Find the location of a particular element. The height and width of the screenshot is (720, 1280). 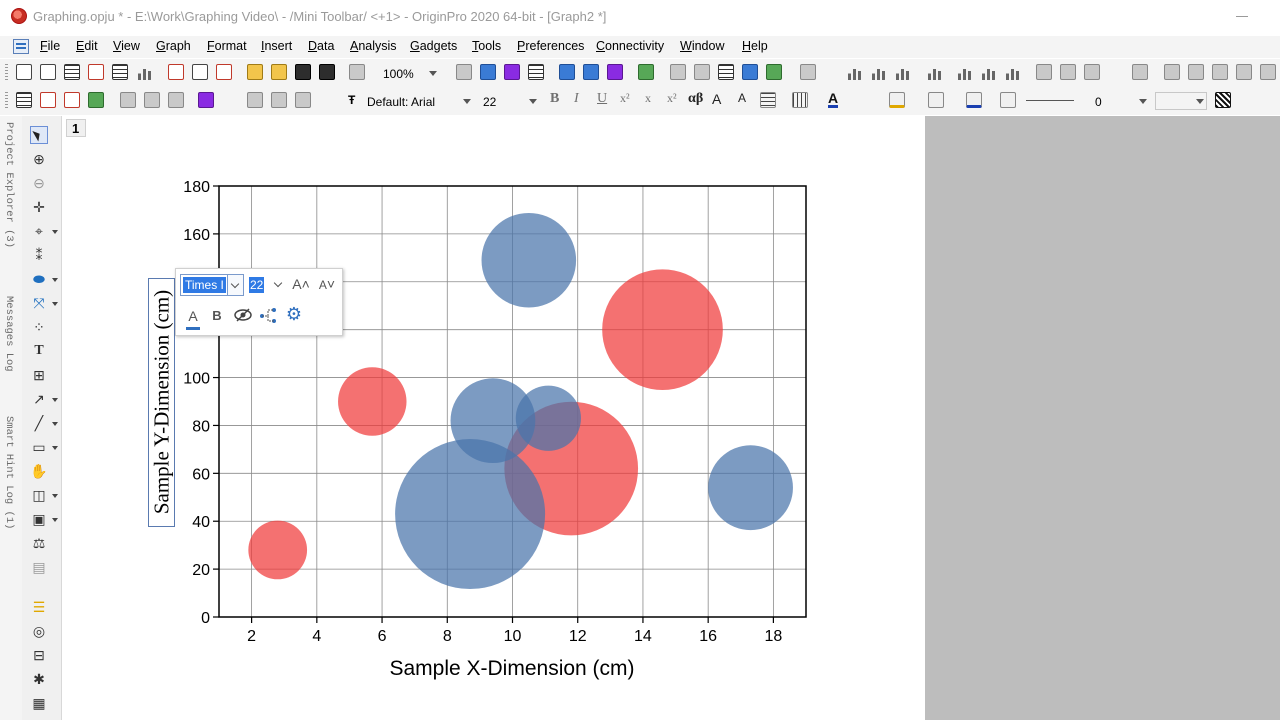

x-tick-label: 6 is located at coordinates (382, 636).